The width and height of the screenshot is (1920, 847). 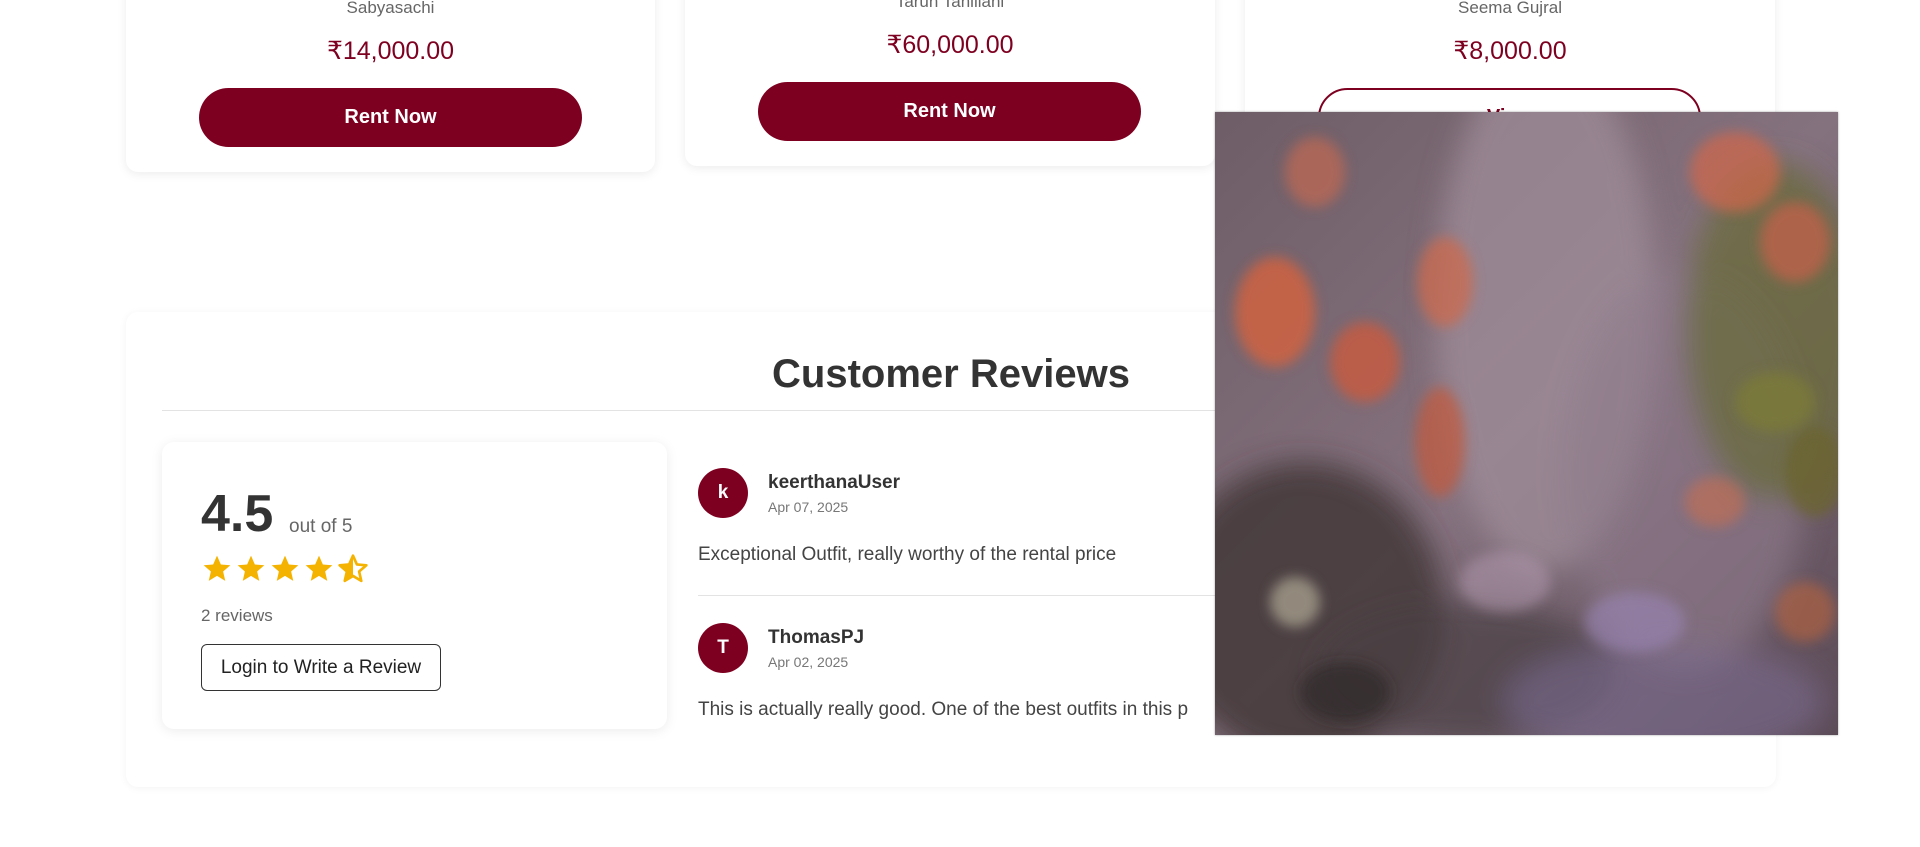 What do you see at coordinates (723, 493) in the screenshot?
I see `avatar: k` at bounding box center [723, 493].